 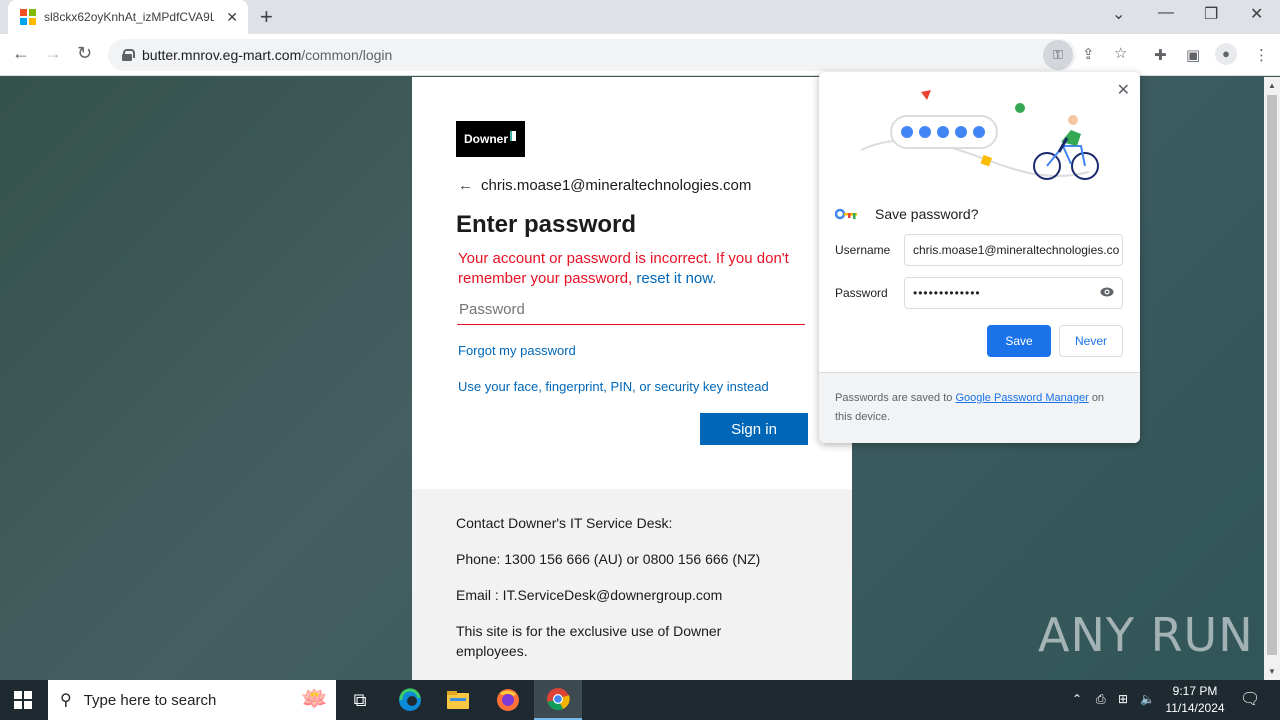 What do you see at coordinates (23, 700) in the screenshot?
I see `windows-start-icon` at bounding box center [23, 700].